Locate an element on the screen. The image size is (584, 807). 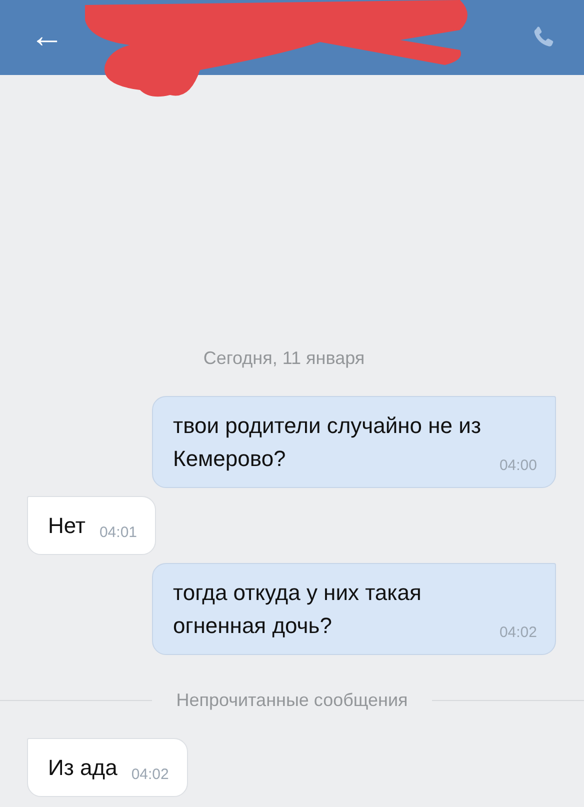
date-label: Сегодня, 11 января is located at coordinates (284, 358).